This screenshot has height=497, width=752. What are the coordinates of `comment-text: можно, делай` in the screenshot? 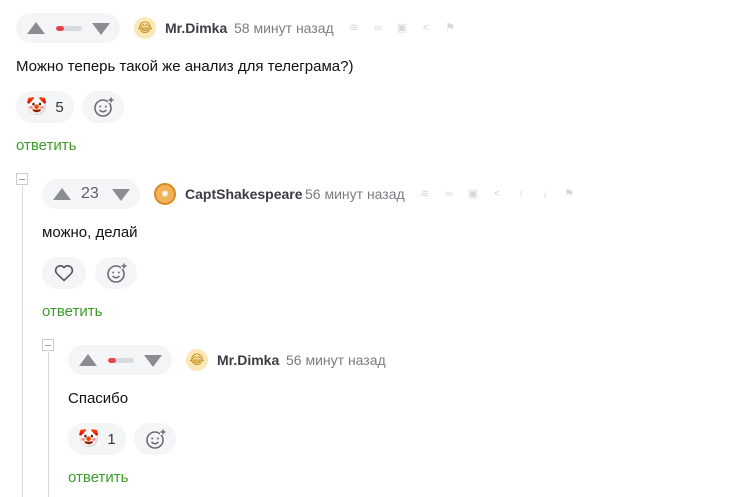 It's located at (90, 232).